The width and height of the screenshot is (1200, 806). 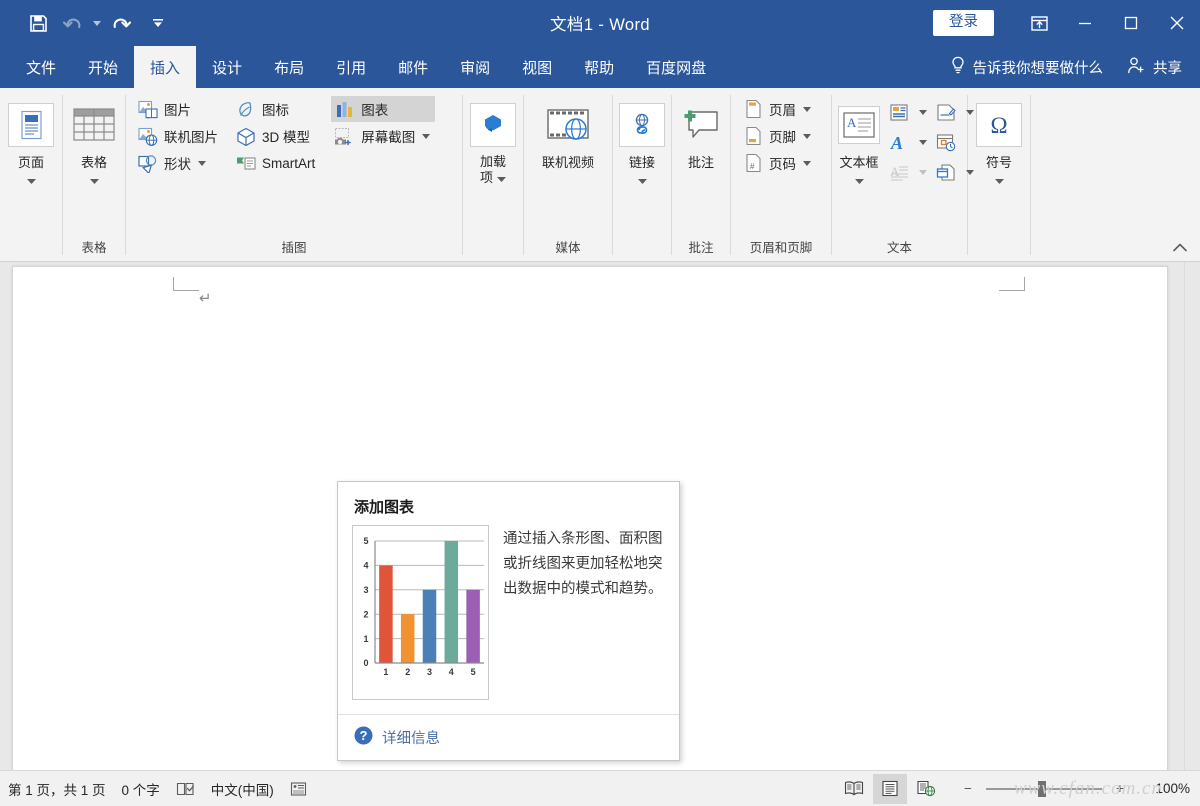 What do you see at coordinates (777, 163) in the screenshot?
I see `page-number-button: # 页码` at bounding box center [777, 163].